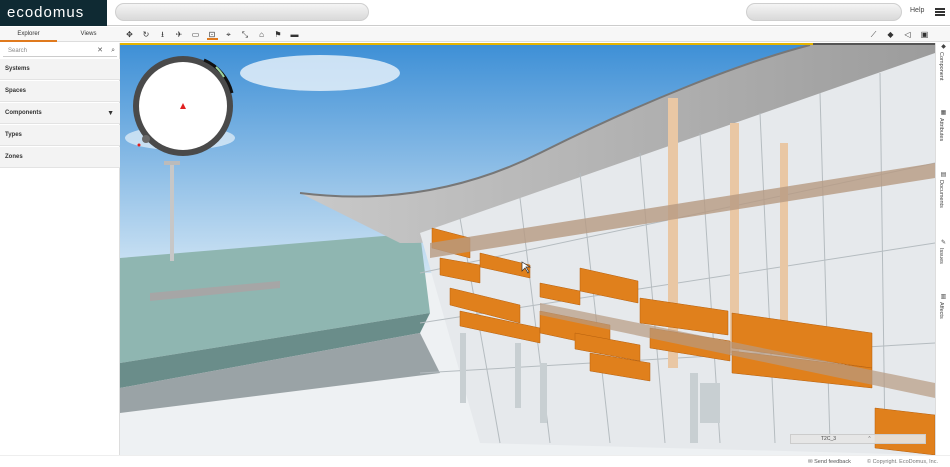 The image size is (950, 467). I want to click on light-pole, so click(172, 211).